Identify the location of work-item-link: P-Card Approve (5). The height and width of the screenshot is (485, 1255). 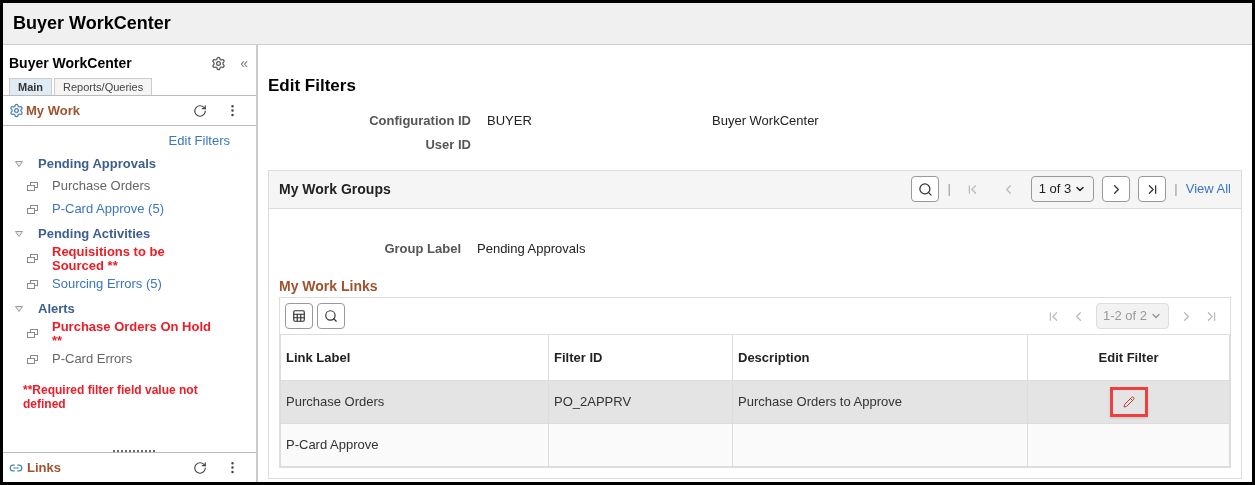
(134, 209).